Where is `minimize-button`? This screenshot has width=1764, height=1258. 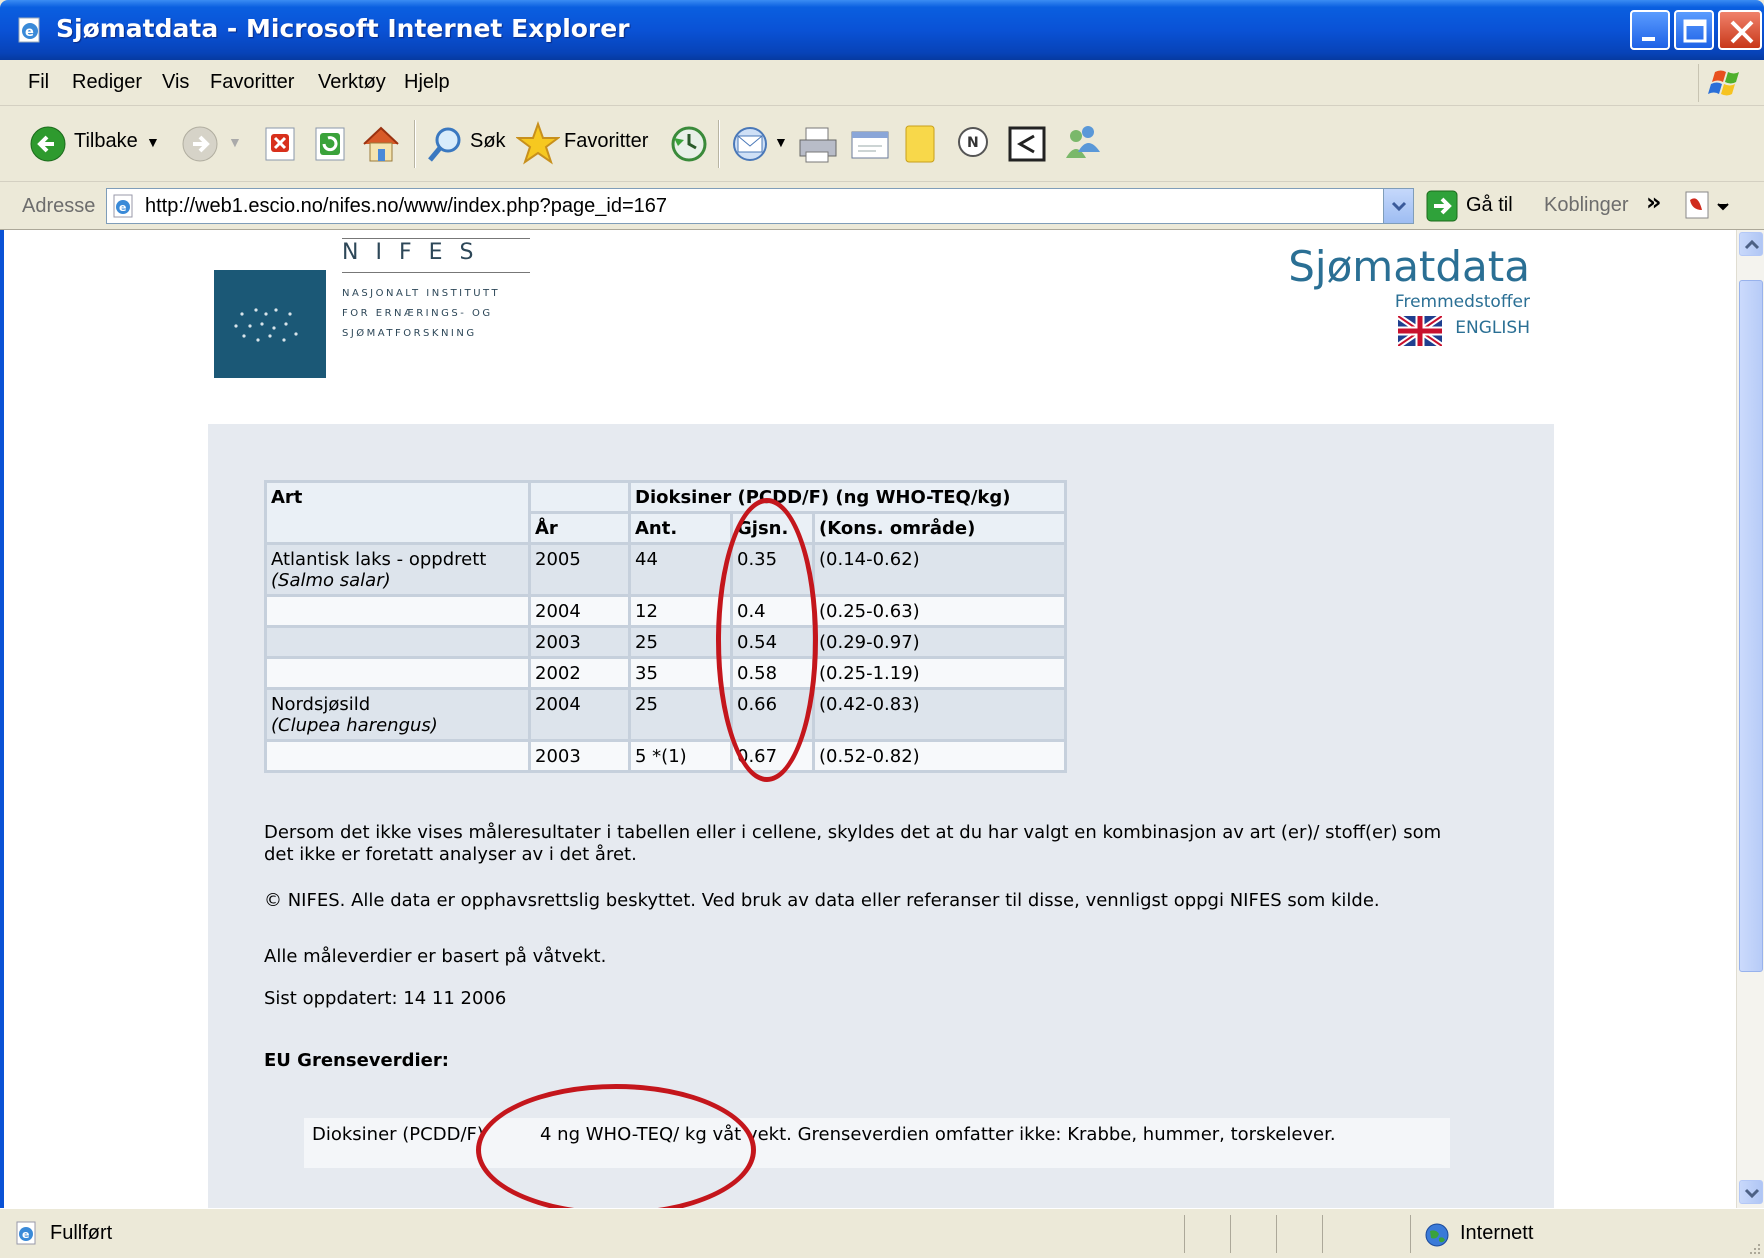
minimize-button is located at coordinates (1650, 30).